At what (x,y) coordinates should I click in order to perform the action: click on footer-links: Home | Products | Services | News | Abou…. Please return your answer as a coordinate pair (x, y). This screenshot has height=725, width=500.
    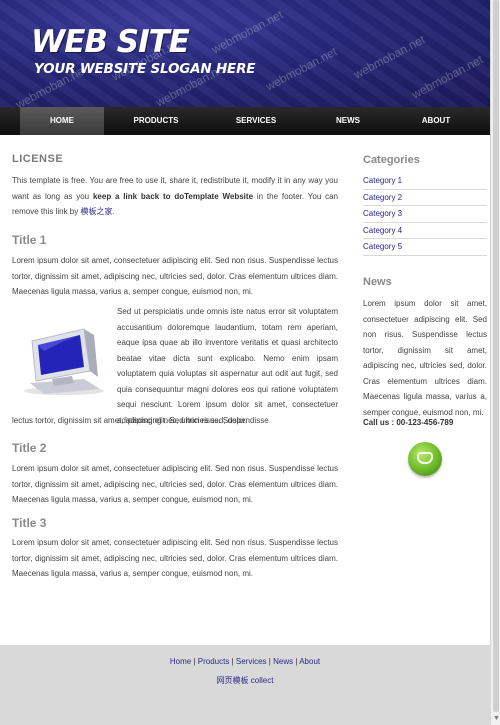
    Looking at the image, I should click on (245, 661).